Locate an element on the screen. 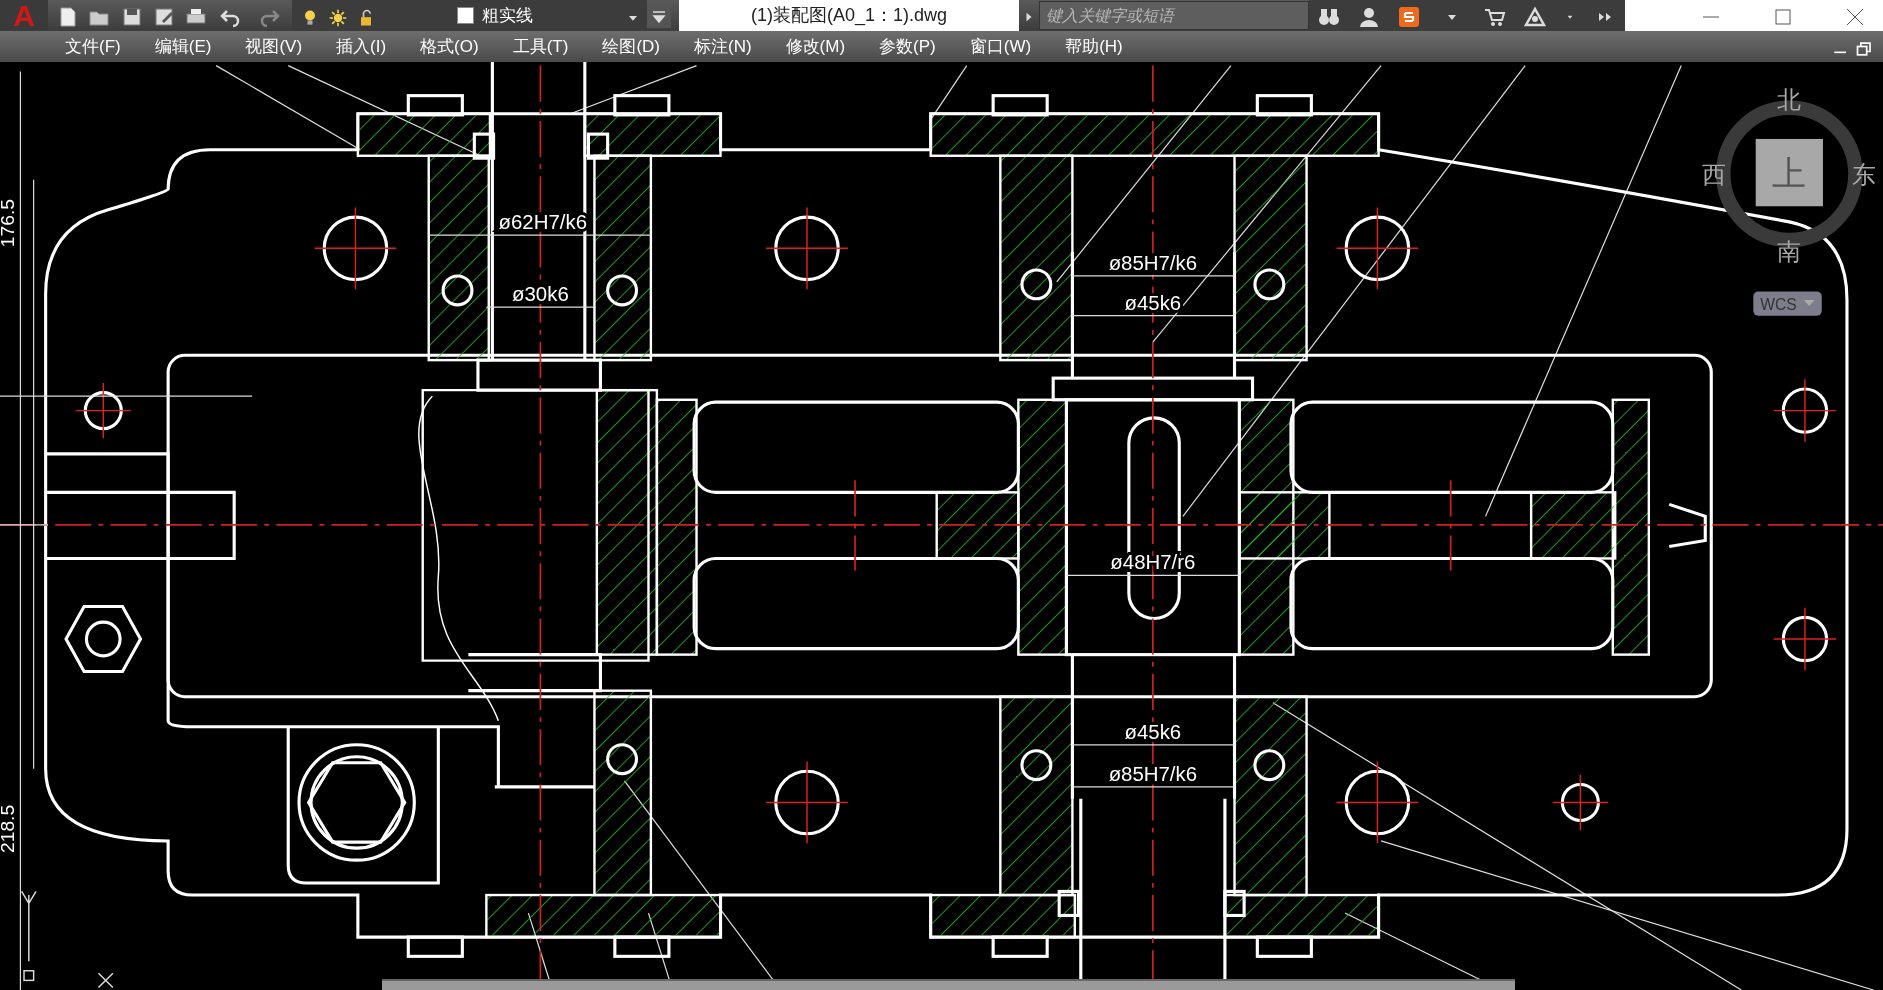 The height and width of the screenshot is (990, 1883). dimension-text: 176.5 is located at coordinates (9, 223).